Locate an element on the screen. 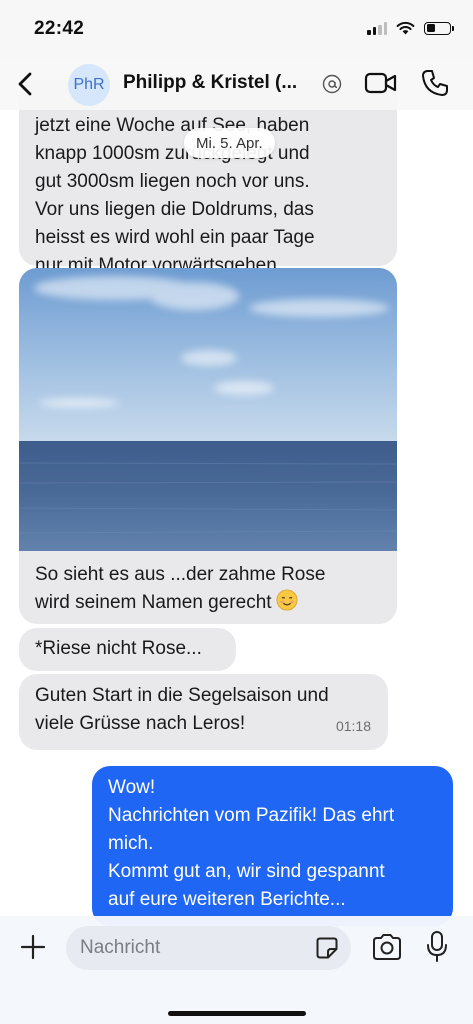 This screenshot has width=473, height=1024. message-timestamp: 01:18 is located at coordinates (353, 726).